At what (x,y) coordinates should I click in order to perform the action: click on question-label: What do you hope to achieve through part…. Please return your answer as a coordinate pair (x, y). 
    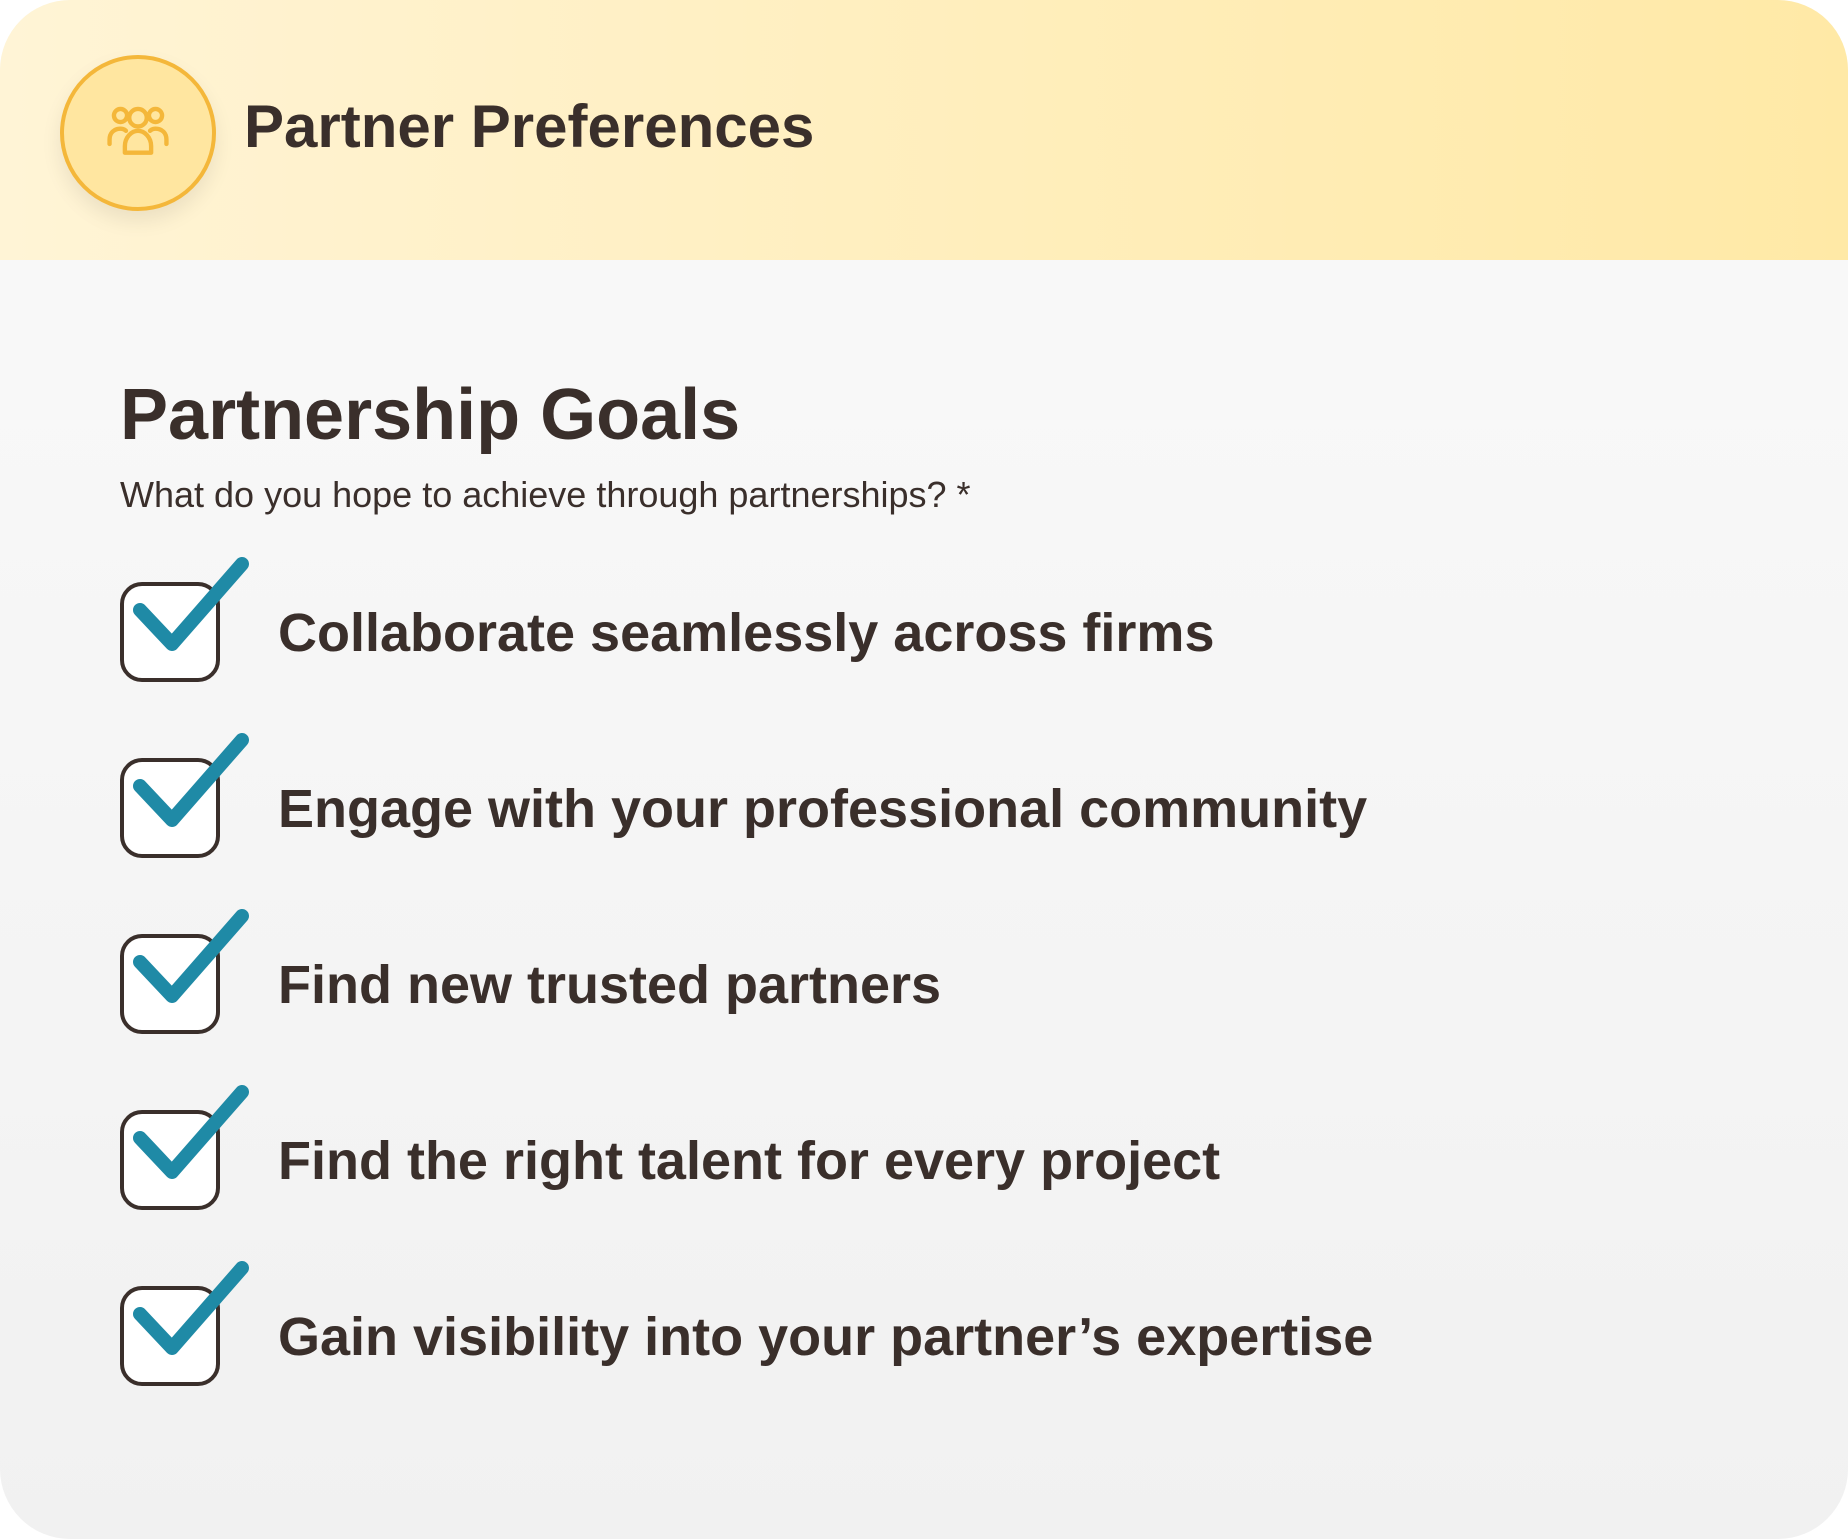
    Looking at the image, I should click on (545, 494).